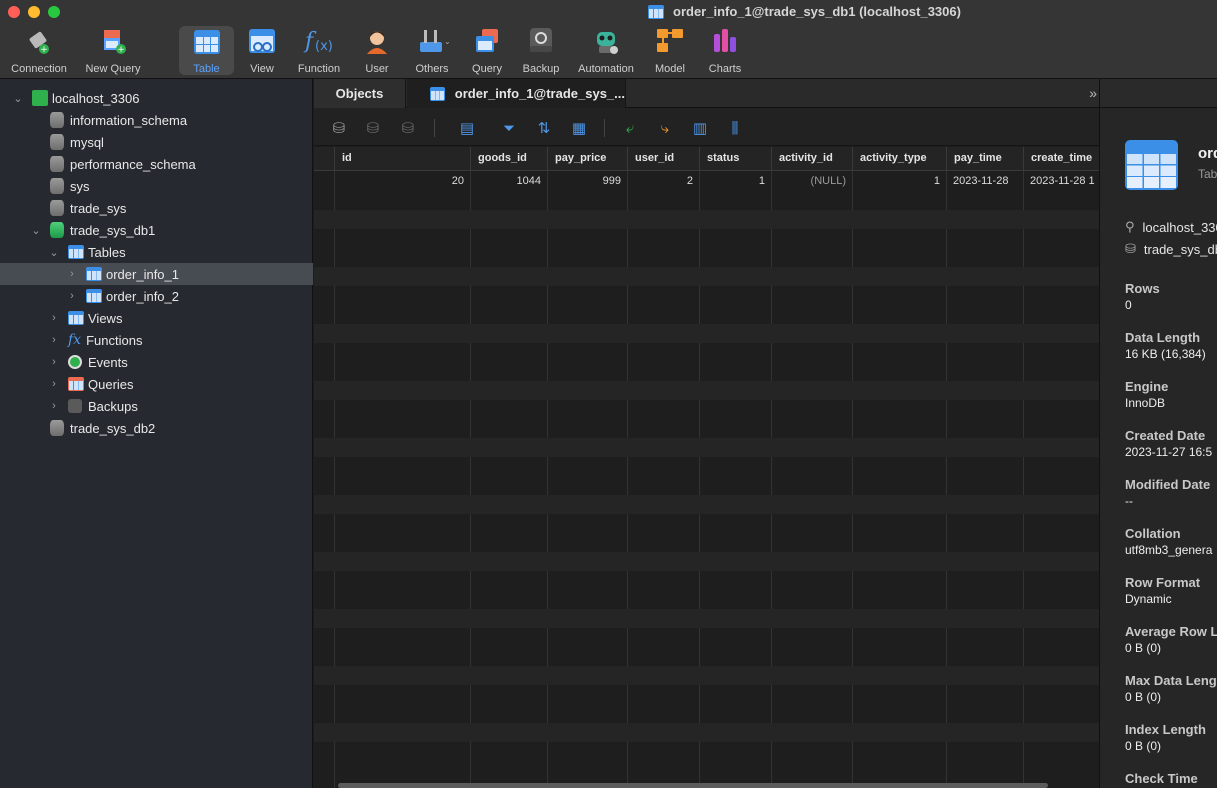 This screenshot has height=788, width=1217. I want to click on column-header-activity-type: activity_type, so click(899, 159).